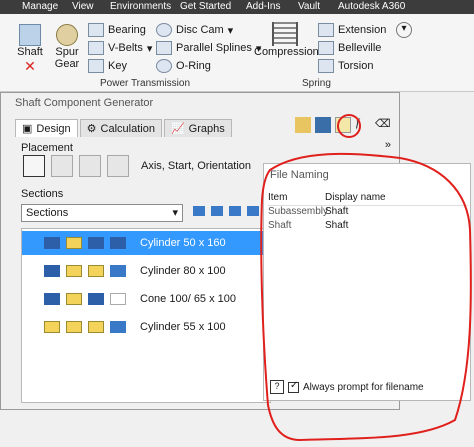 This screenshot has height=447, width=474. What do you see at coordinates (326, 48) in the screenshot?
I see `belleville-spring-icon` at bounding box center [326, 48].